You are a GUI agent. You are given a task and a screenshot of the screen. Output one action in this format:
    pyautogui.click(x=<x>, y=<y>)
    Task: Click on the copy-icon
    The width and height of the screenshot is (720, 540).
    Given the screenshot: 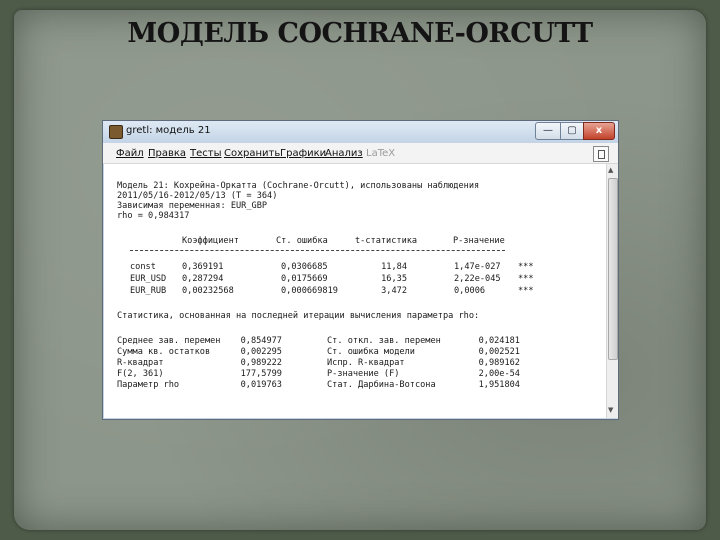 What is the action you would take?
    pyautogui.click(x=601, y=154)
    